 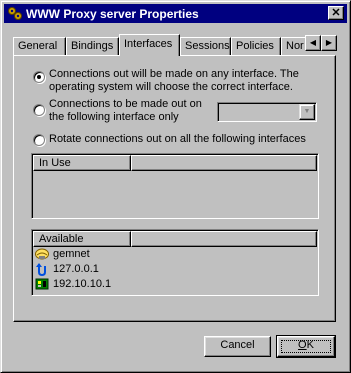 What do you see at coordinates (237, 346) in the screenshot?
I see `cancel-button: Cancel` at bounding box center [237, 346].